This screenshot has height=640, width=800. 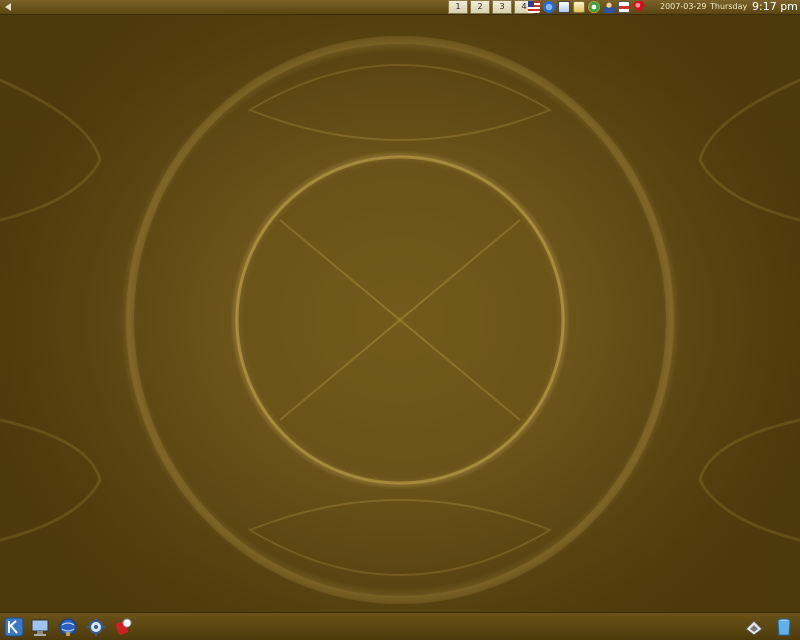 What do you see at coordinates (594, 7) in the screenshot?
I see `update-icon` at bounding box center [594, 7].